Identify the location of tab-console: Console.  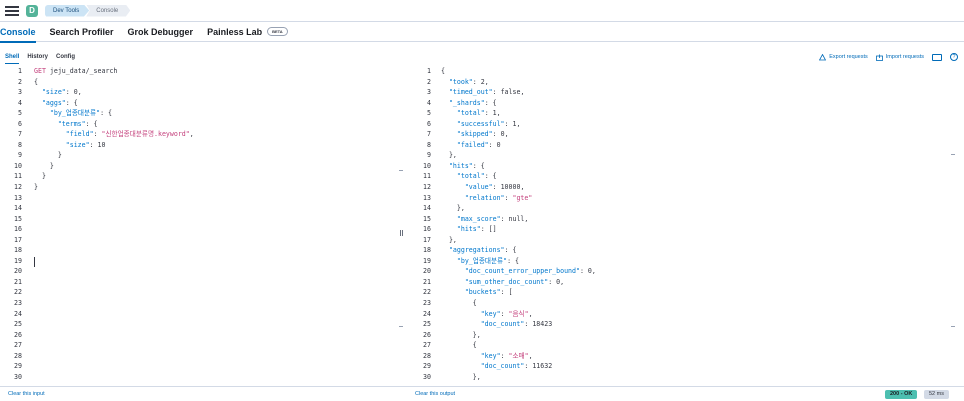
(18, 32).